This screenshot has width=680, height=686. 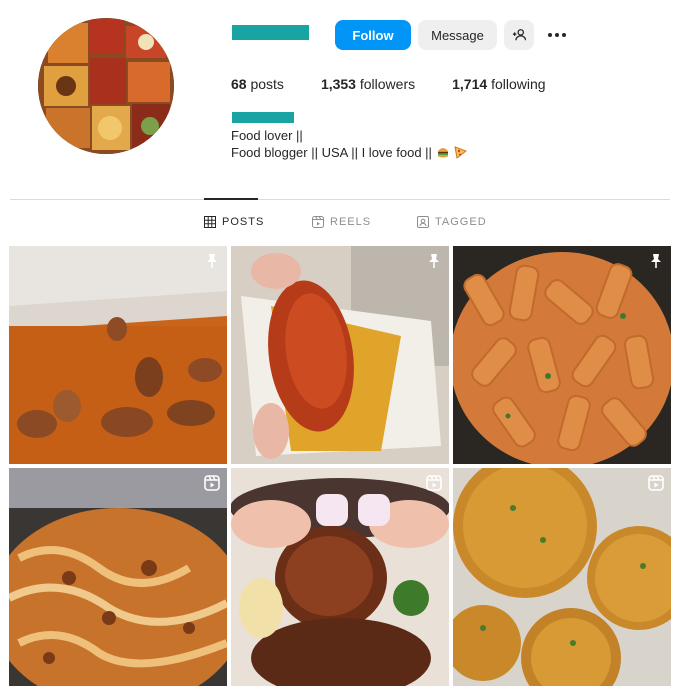 I want to click on tagged-icon, so click(x=423, y=222).